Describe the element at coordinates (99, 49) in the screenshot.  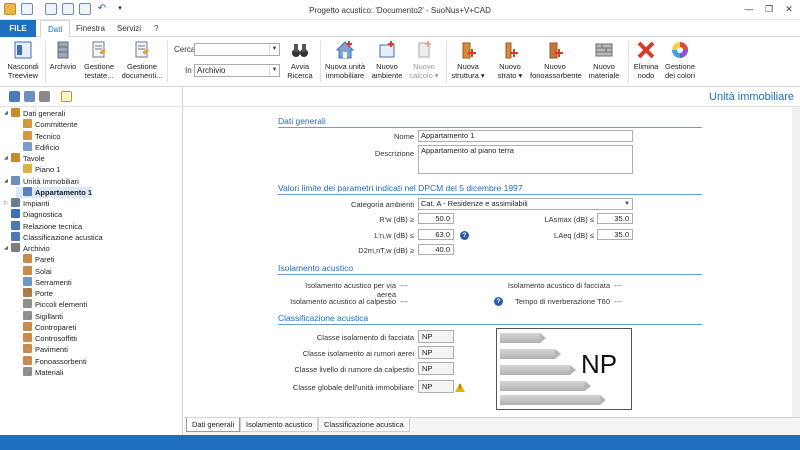
I see `document-edit-icon` at that location.